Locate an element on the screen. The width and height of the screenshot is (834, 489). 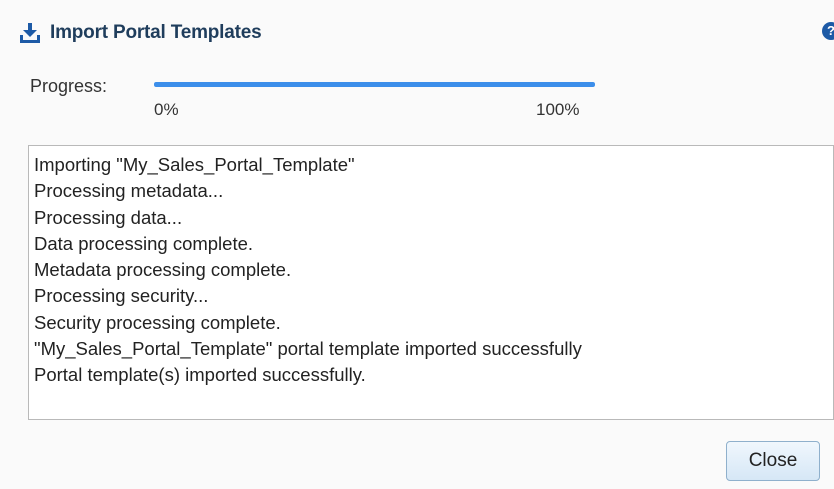
dialog-title: Import Portal Templates is located at coordinates (156, 32).